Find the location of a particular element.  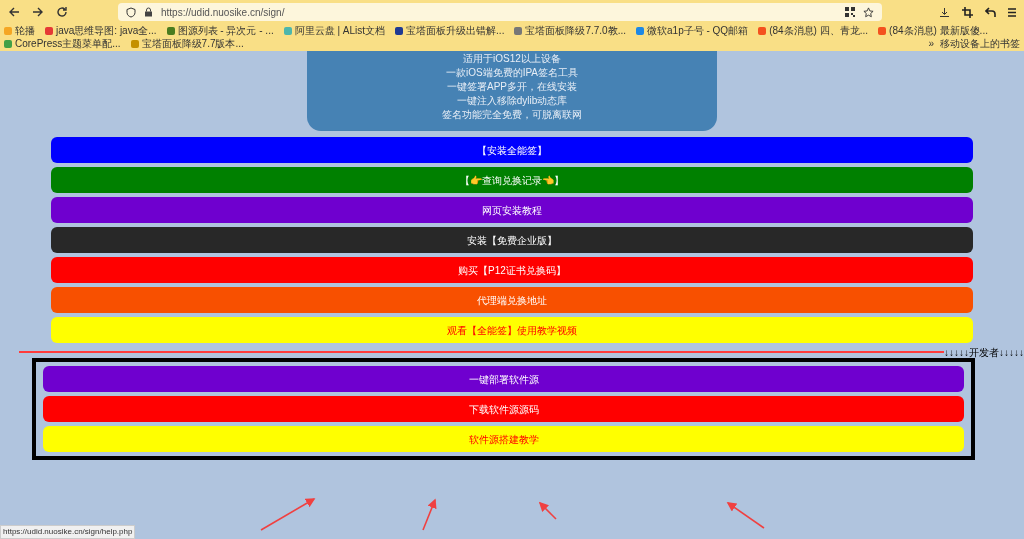

menu-icon is located at coordinates (1012, 12).